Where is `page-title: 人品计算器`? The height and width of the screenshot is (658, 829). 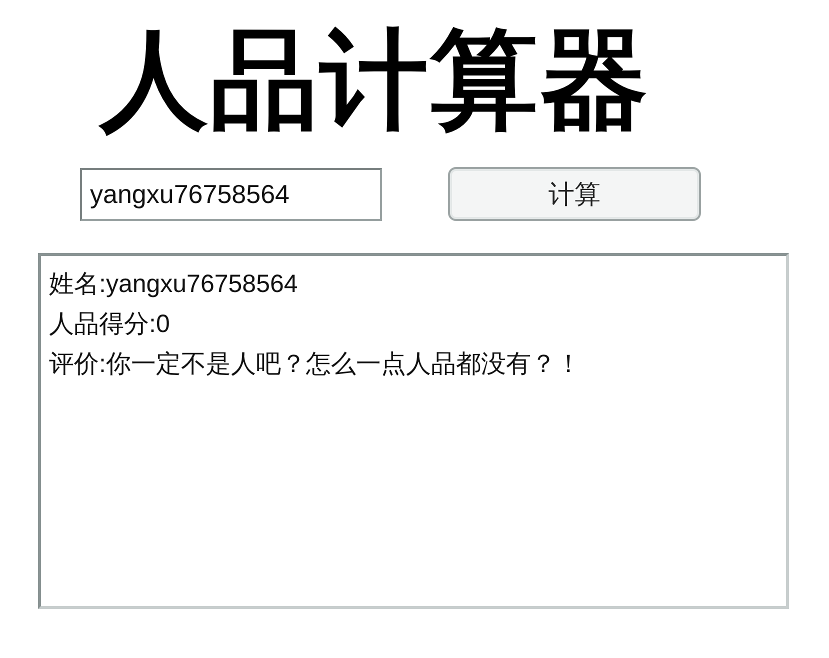
page-title: 人品计算器 is located at coordinates (374, 77).